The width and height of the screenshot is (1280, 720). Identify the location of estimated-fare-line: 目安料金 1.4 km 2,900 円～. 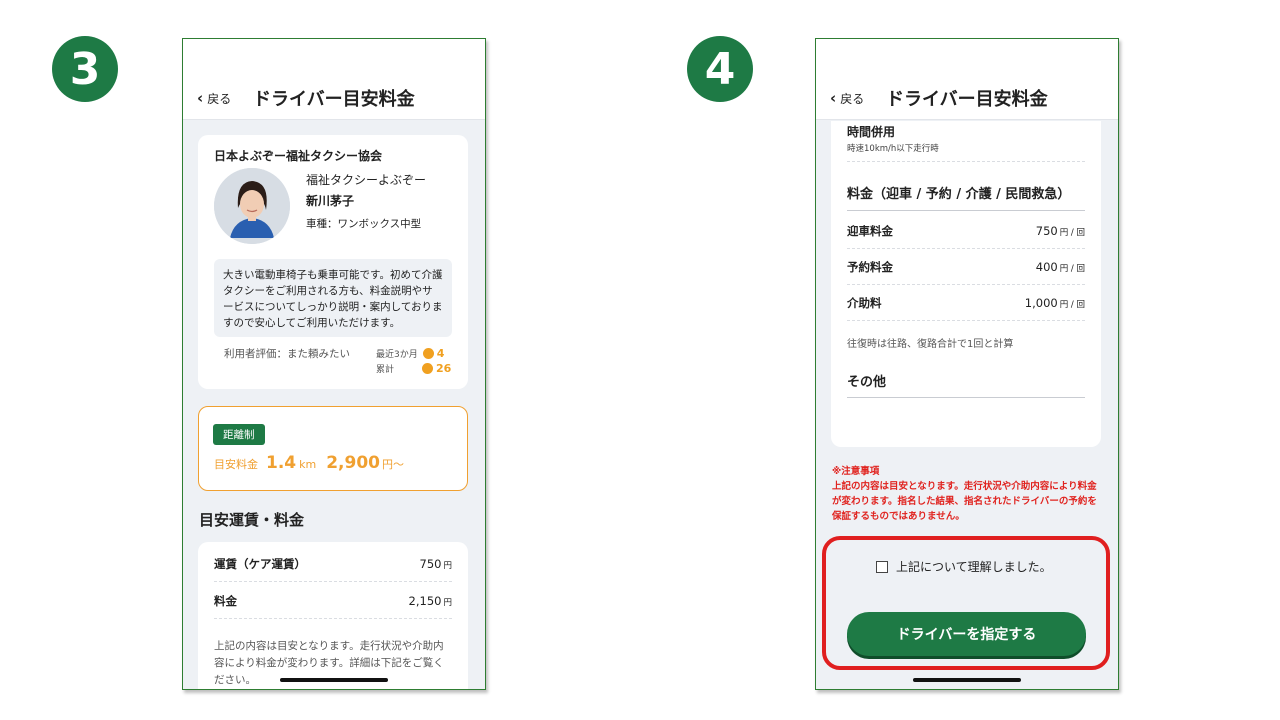
(309, 463).